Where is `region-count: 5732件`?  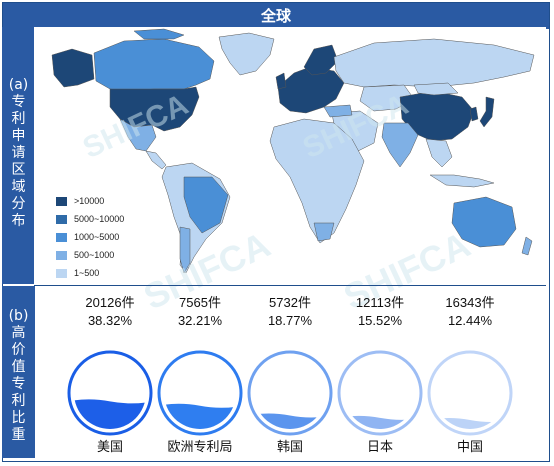
region-count: 5732件 is located at coordinates (290, 302).